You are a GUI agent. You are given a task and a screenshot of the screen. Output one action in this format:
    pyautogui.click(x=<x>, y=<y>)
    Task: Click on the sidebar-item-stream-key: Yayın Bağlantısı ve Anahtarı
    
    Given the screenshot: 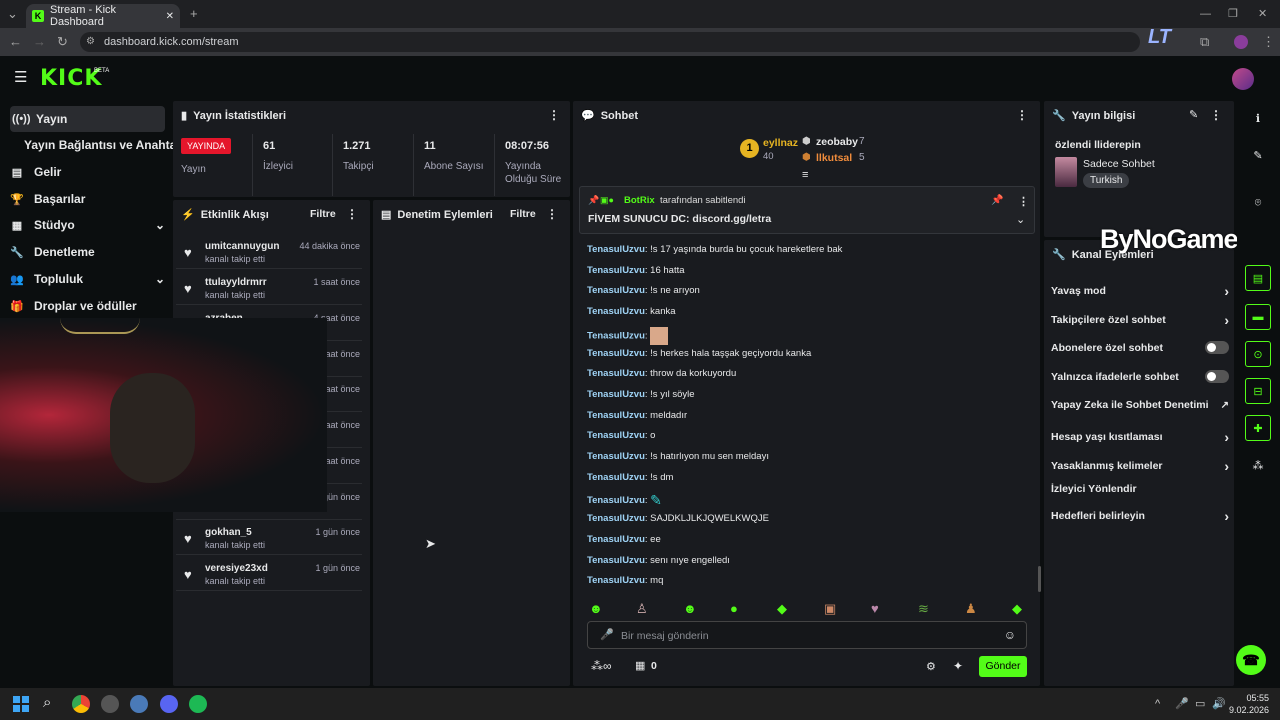 What is the action you would take?
    pyautogui.click(x=104, y=145)
    